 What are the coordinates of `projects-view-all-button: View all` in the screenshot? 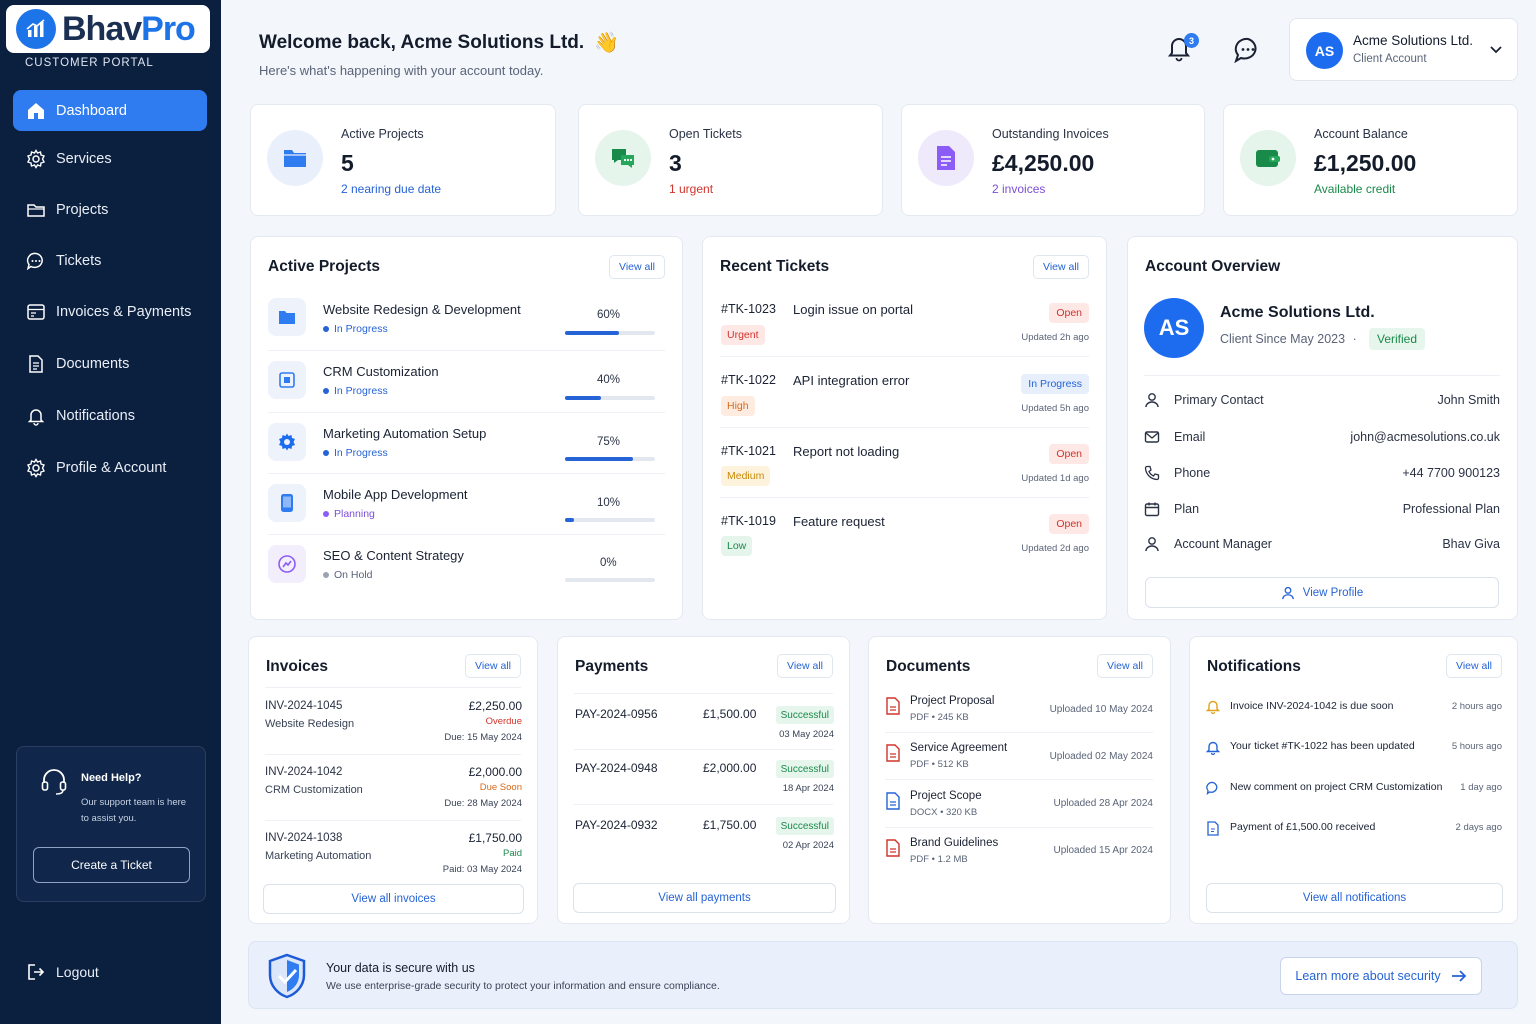 It's located at (637, 267).